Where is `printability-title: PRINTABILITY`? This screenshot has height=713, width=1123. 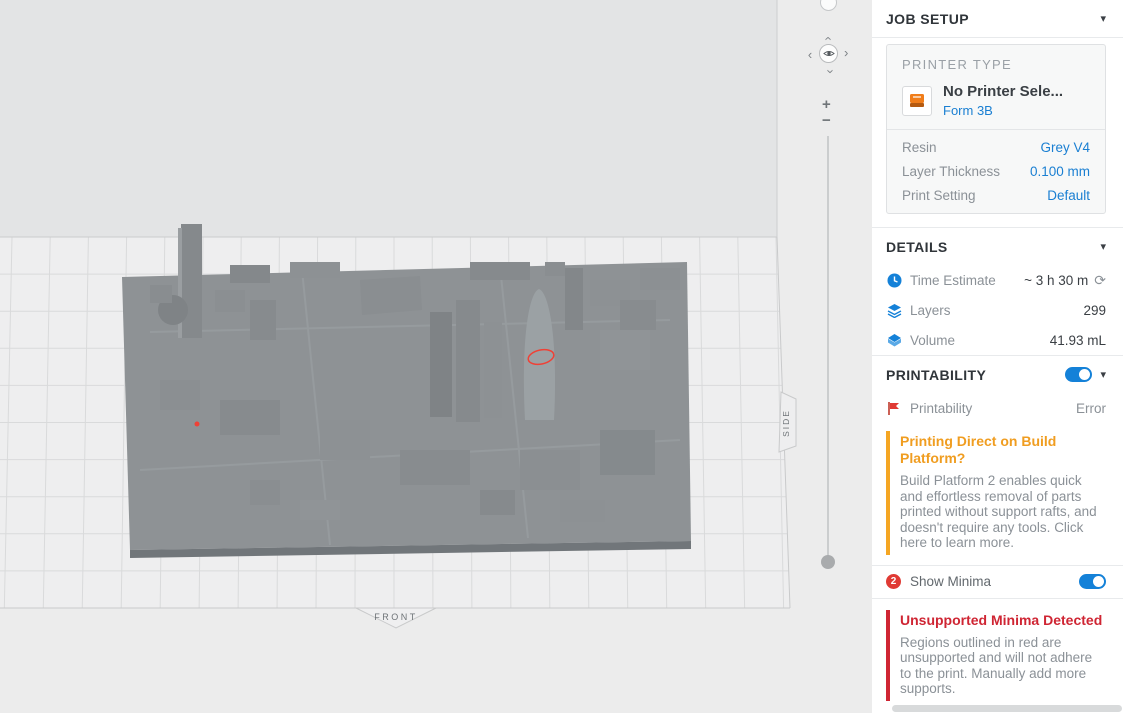
printability-title: PRINTABILITY is located at coordinates (936, 374).